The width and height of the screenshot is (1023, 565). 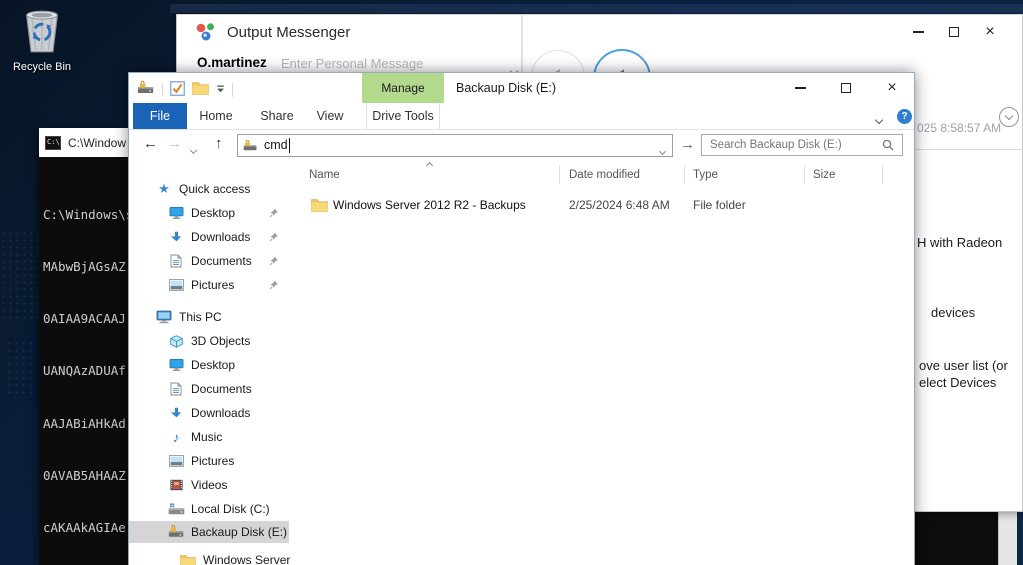 I want to click on search-box: Search Backaup Disk (E:), so click(x=802, y=145).